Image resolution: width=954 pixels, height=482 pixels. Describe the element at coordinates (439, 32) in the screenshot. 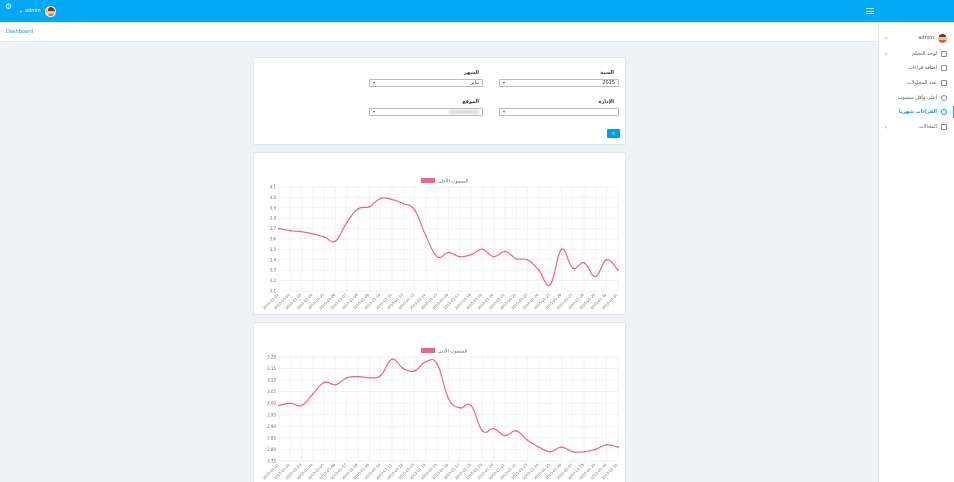

I see `breadcrumb-bar: Dashboard` at that location.